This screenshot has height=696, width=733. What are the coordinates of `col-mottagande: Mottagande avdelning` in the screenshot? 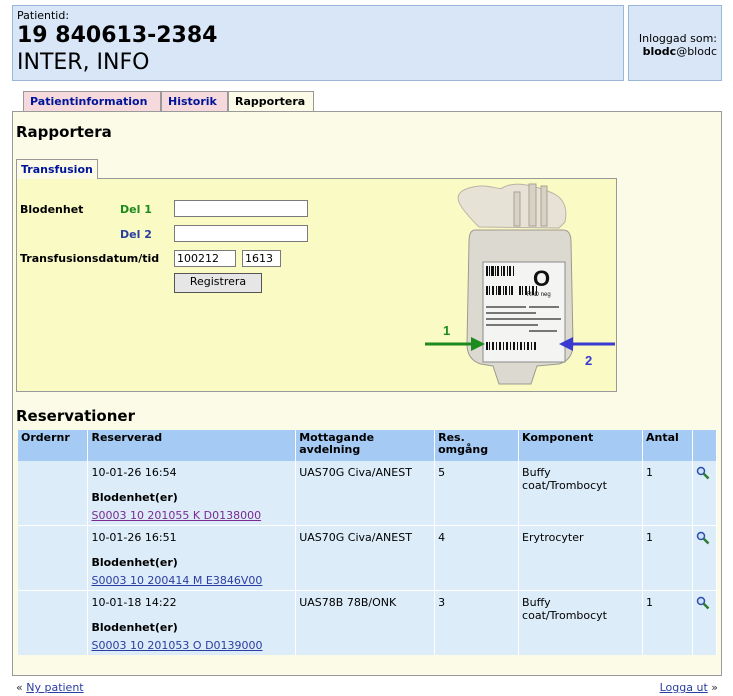 It's located at (365, 445).